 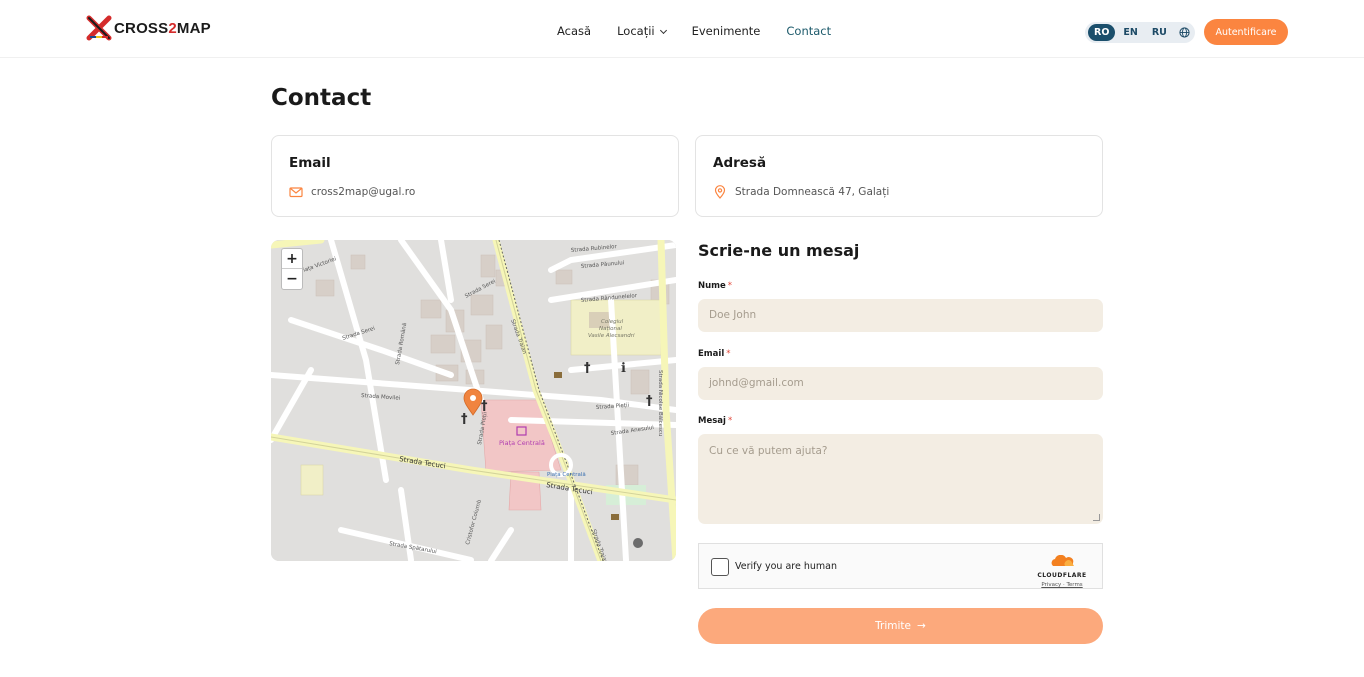 I want to click on main-nav: Acasă Locații Evenimente Contact, so click(x=707, y=31).